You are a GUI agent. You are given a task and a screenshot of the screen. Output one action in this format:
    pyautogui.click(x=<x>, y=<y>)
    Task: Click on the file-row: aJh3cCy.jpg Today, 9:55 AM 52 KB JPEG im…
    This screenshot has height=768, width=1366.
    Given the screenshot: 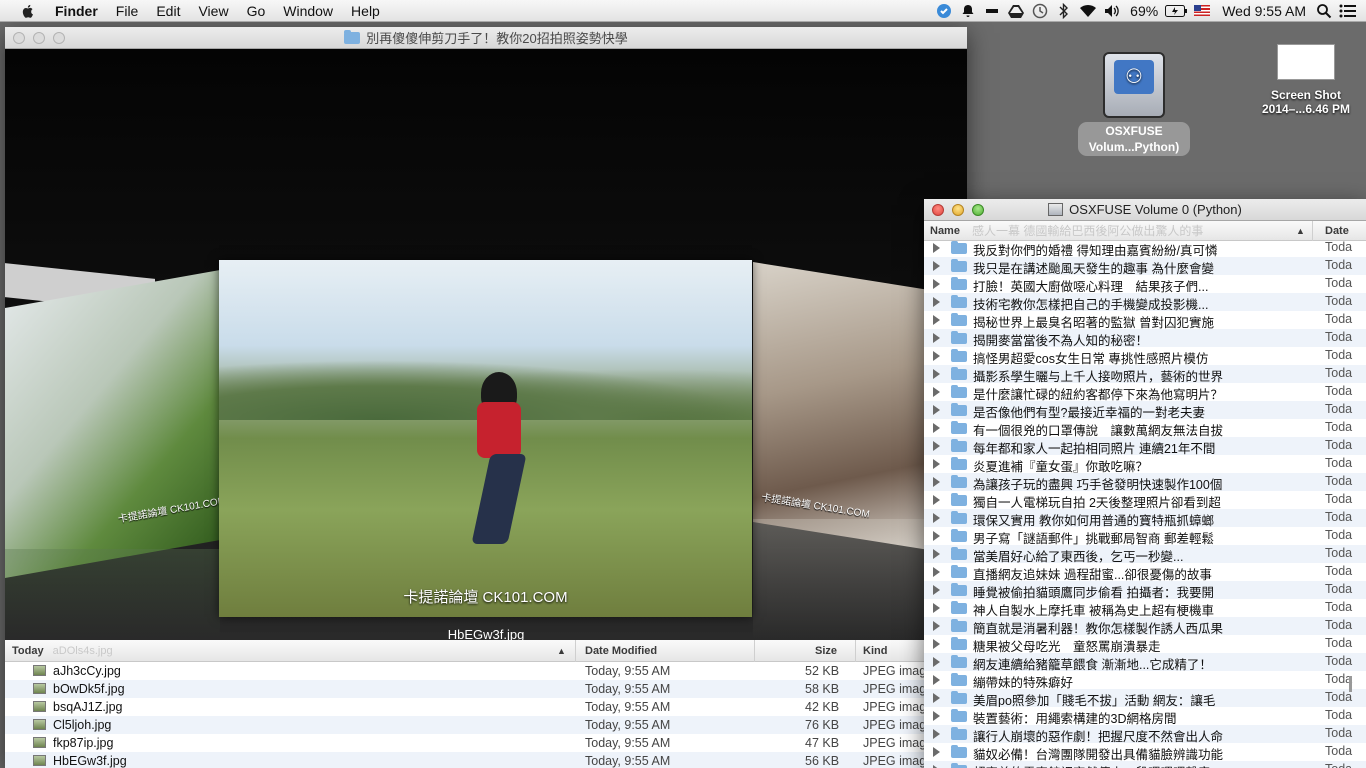 What is the action you would take?
    pyautogui.click(x=486, y=671)
    